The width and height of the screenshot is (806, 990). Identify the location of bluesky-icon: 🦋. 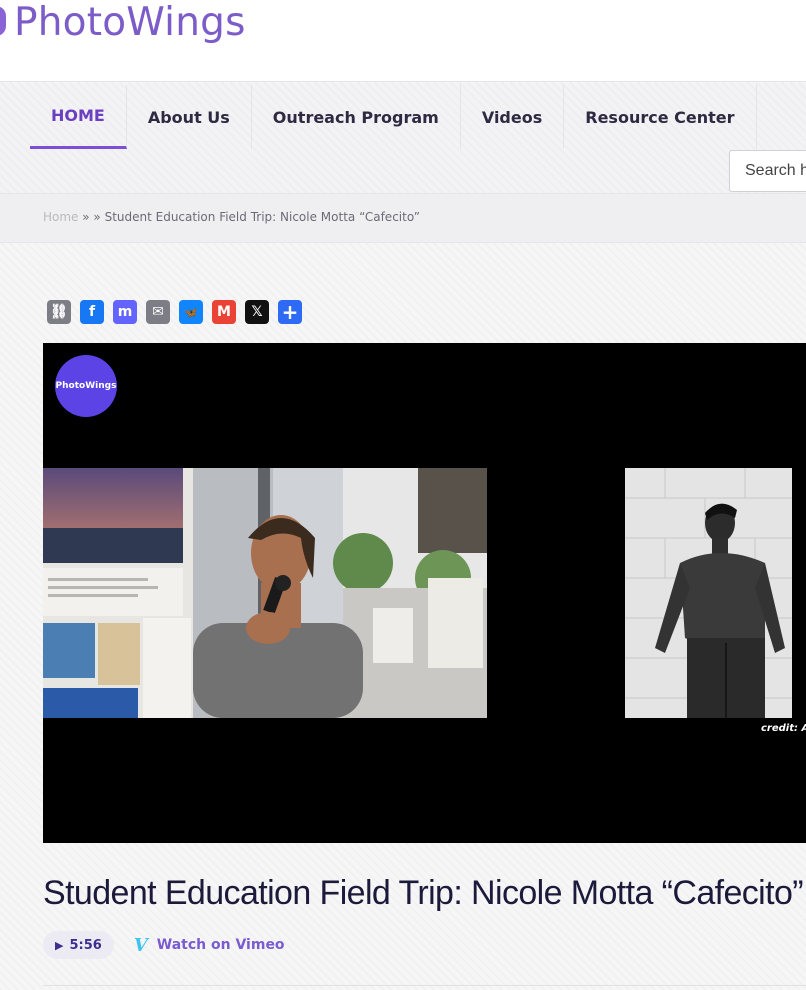
(191, 312).